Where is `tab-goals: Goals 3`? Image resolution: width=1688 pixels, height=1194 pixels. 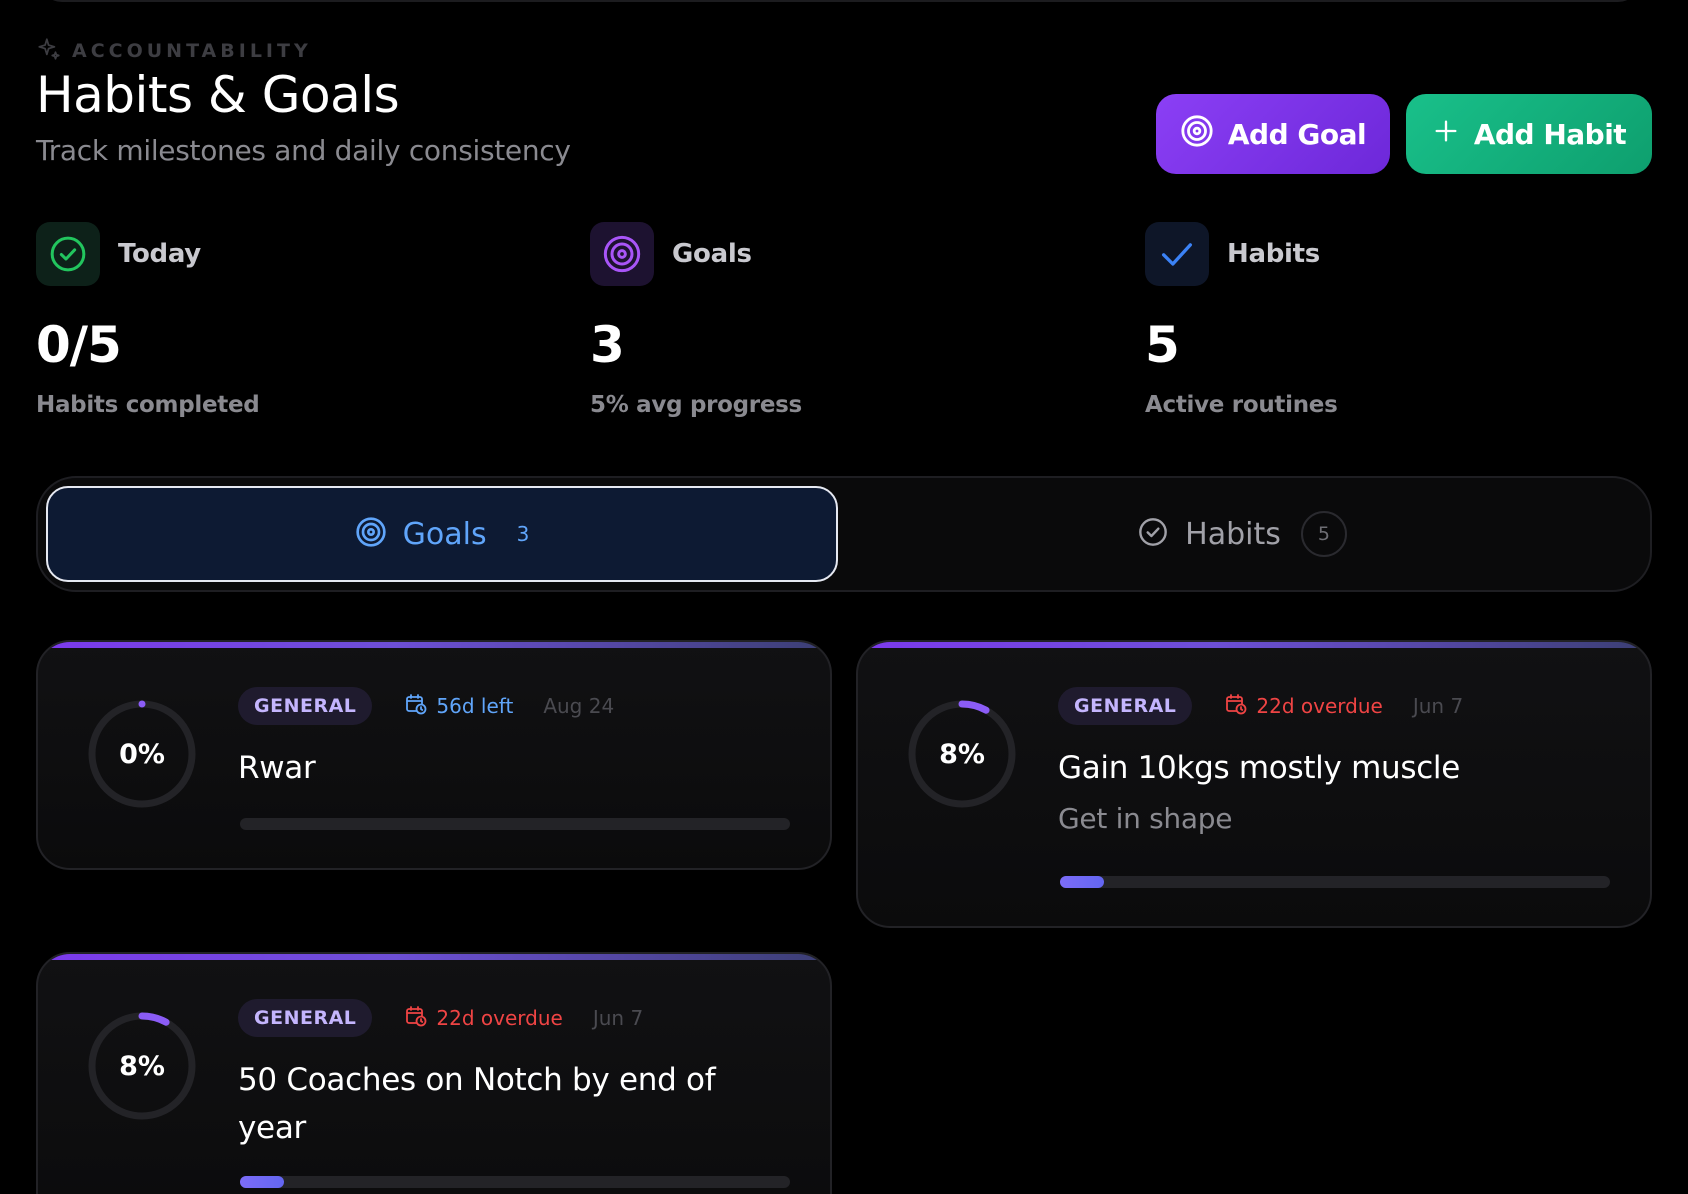
tab-goals: Goals 3 is located at coordinates (442, 534).